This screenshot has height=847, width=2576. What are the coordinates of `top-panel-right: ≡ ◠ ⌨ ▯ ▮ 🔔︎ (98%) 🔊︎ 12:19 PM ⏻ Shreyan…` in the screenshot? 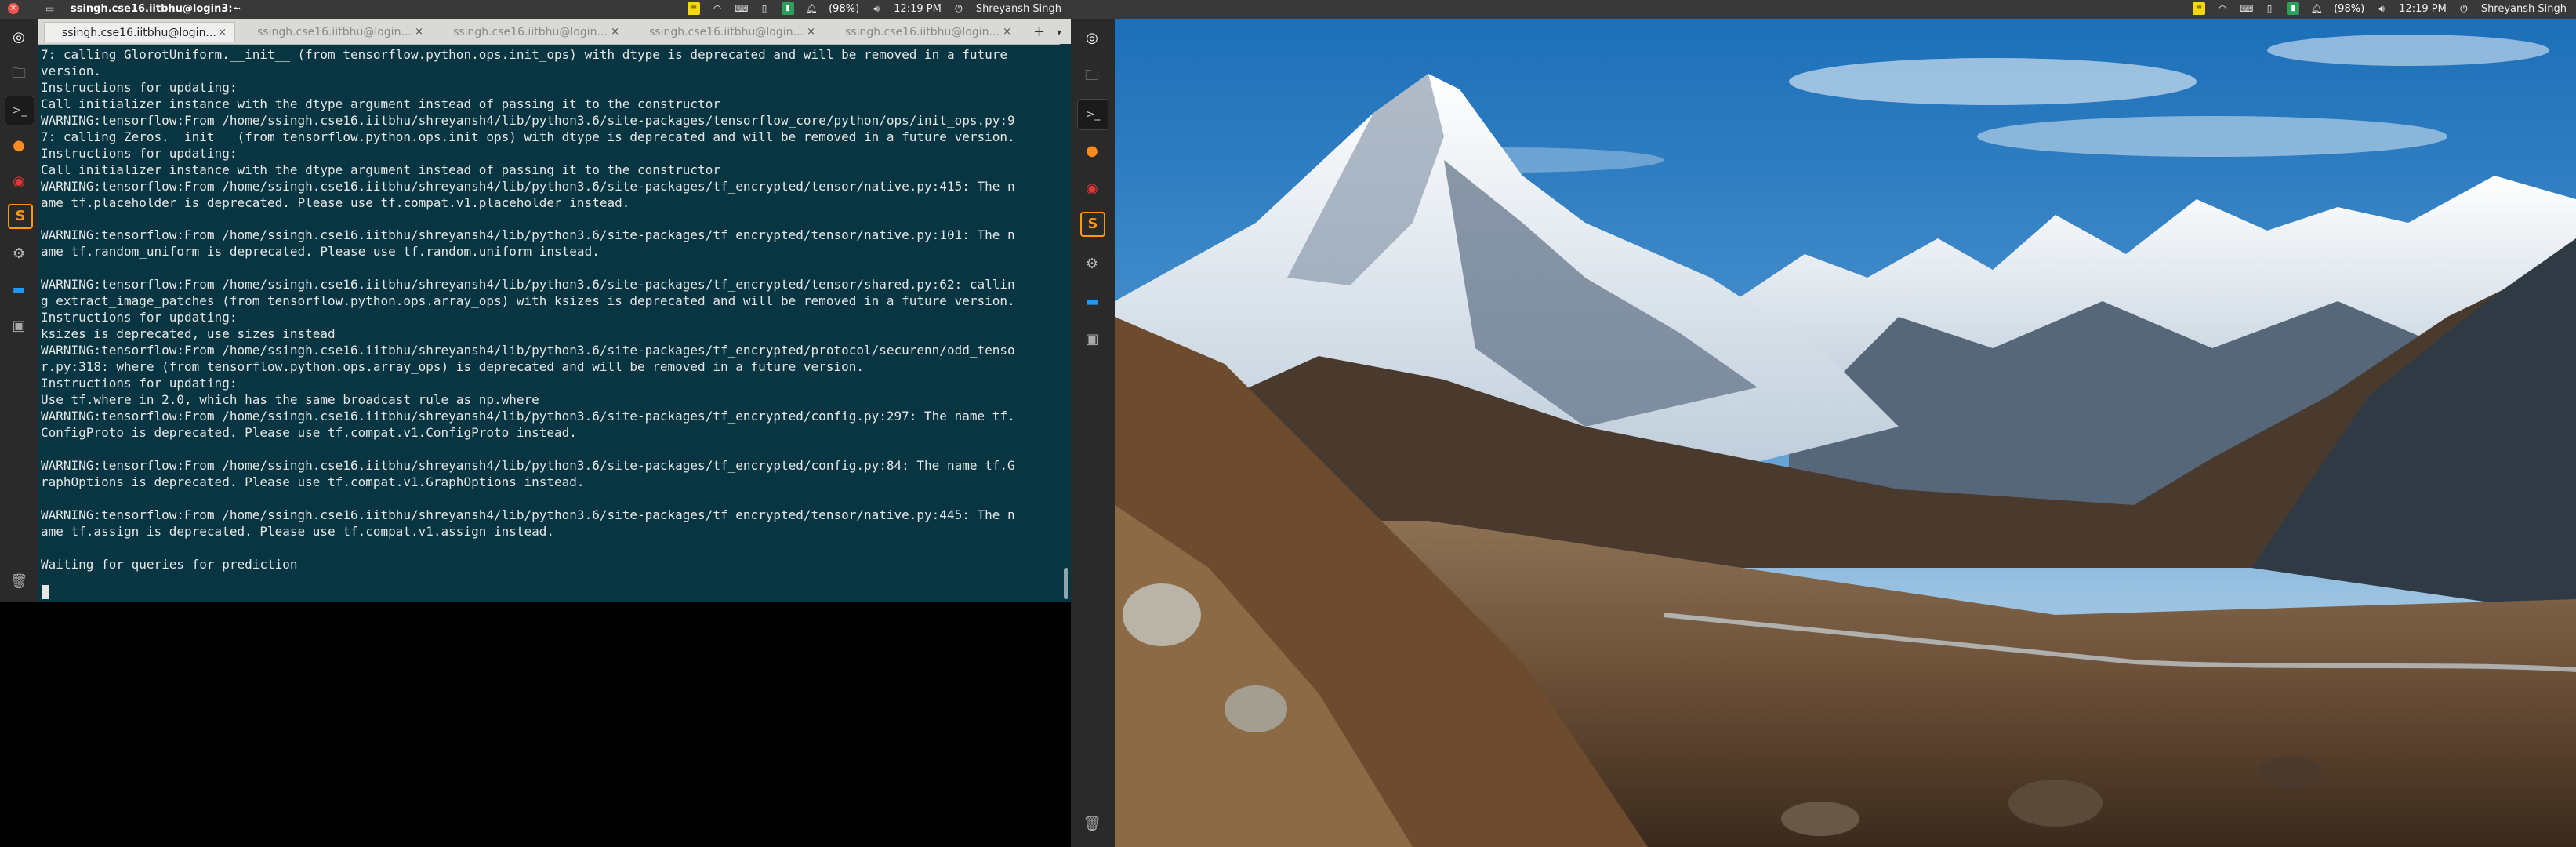 It's located at (1823, 9).